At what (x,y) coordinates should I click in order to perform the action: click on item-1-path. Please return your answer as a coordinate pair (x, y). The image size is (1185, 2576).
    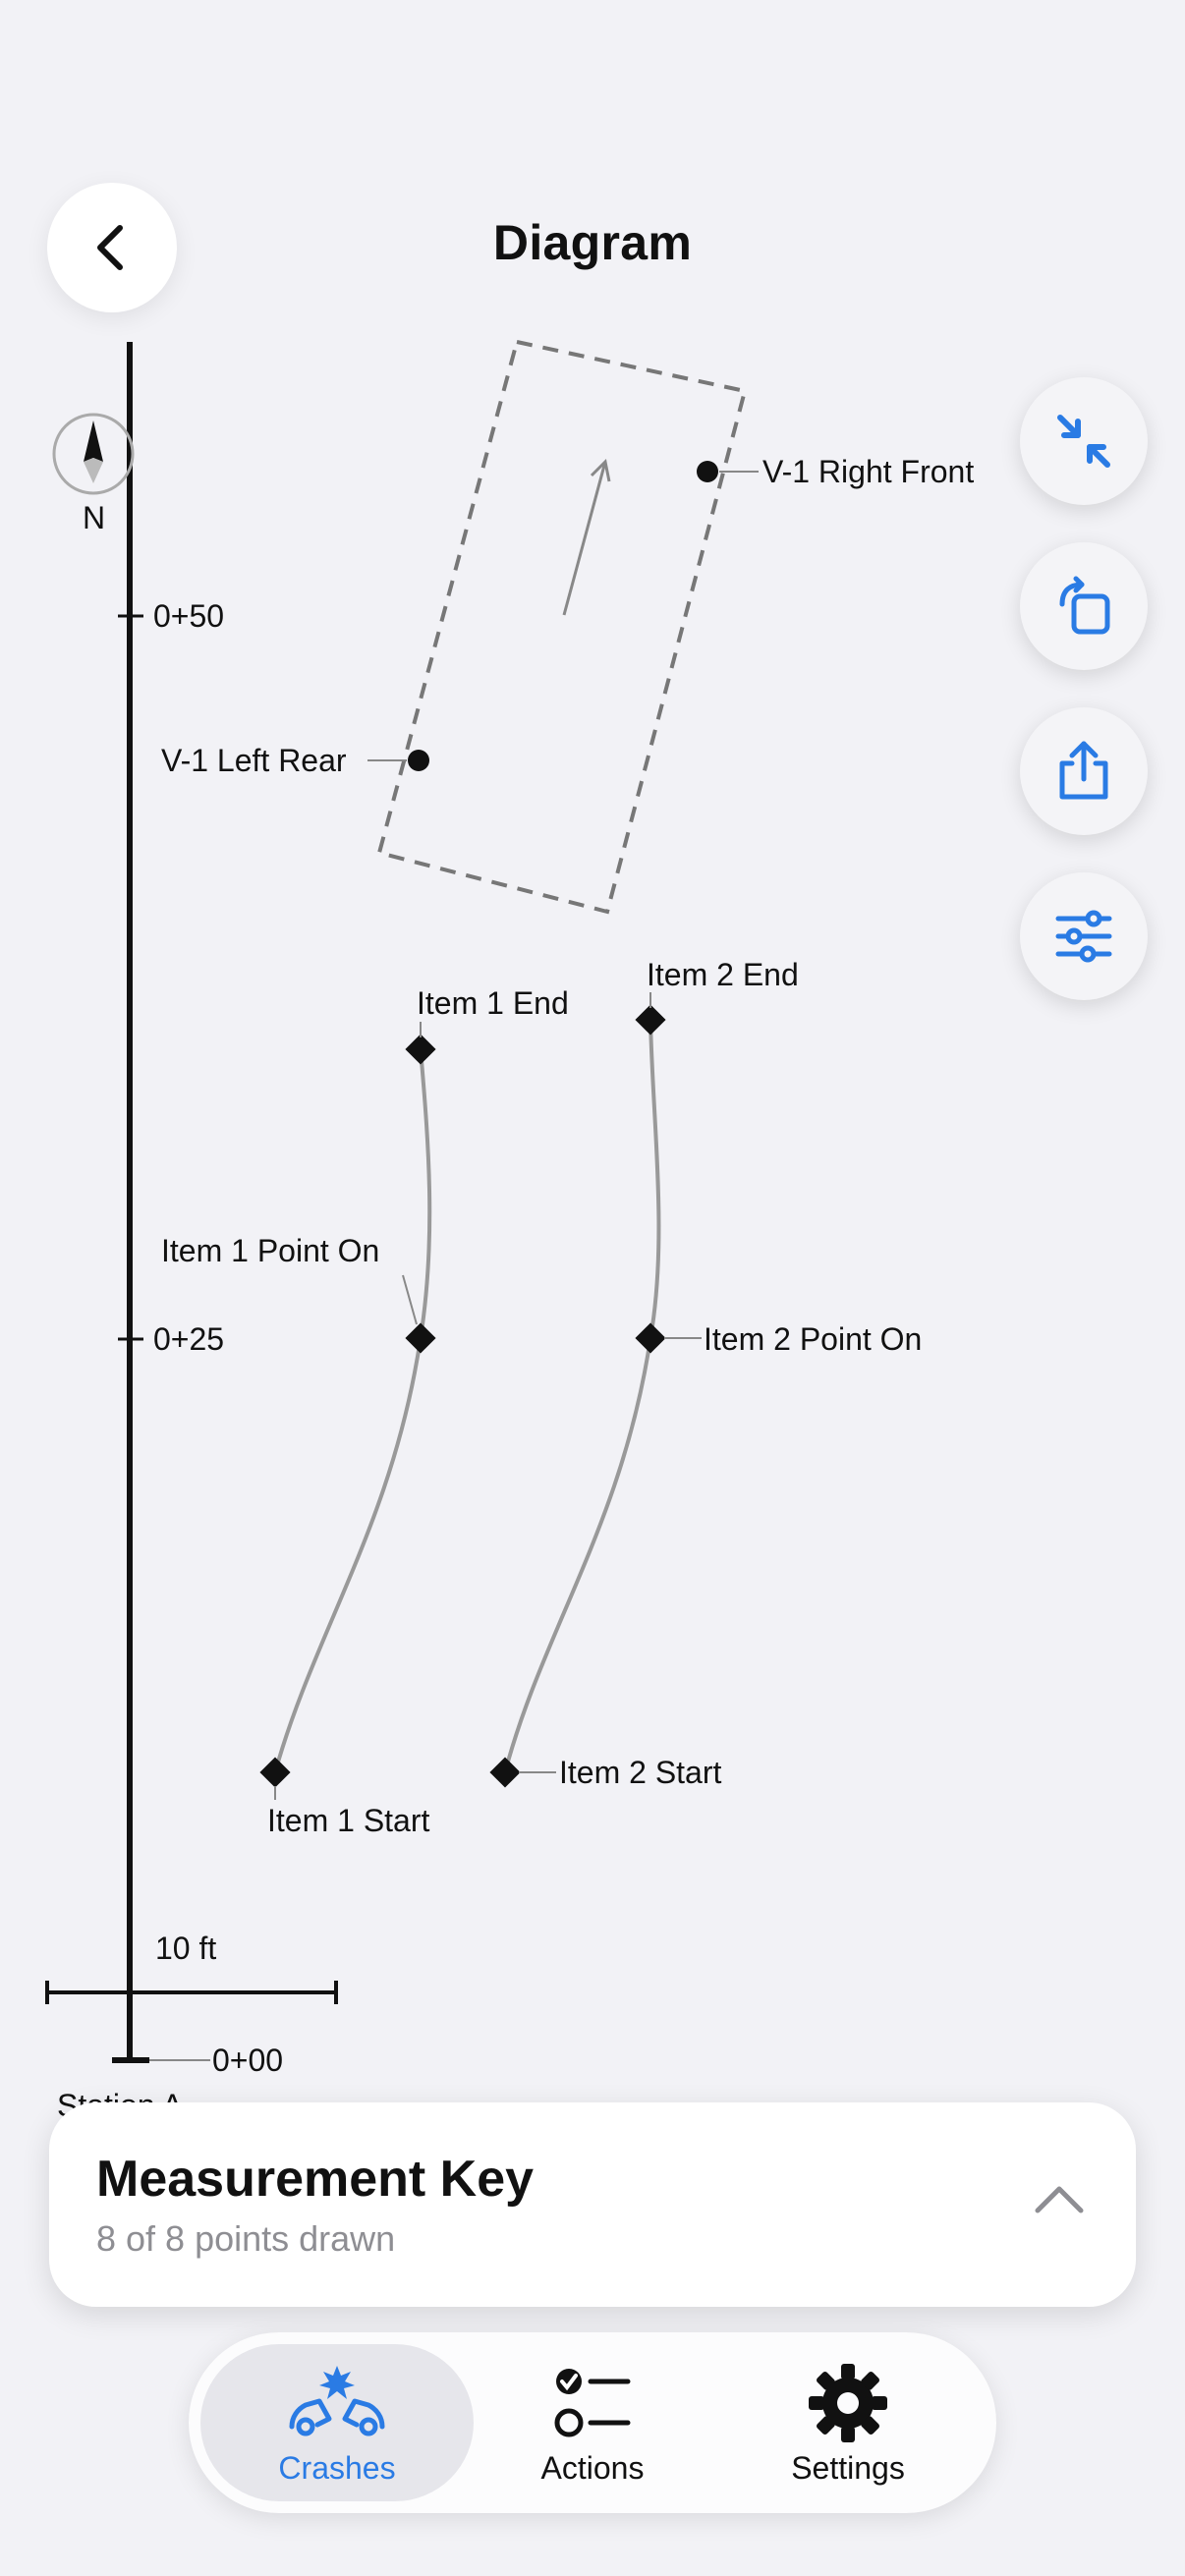
    Looking at the image, I should click on (352, 1410).